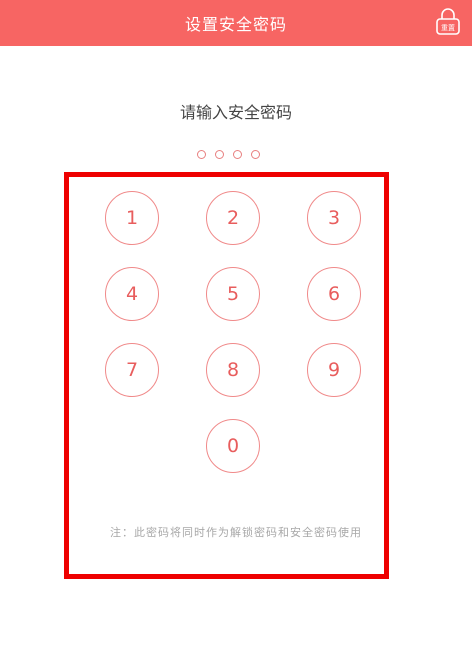 This screenshot has width=472, height=649. What do you see at coordinates (334, 294) in the screenshot?
I see `key-6: 6` at bounding box center [334, 294].